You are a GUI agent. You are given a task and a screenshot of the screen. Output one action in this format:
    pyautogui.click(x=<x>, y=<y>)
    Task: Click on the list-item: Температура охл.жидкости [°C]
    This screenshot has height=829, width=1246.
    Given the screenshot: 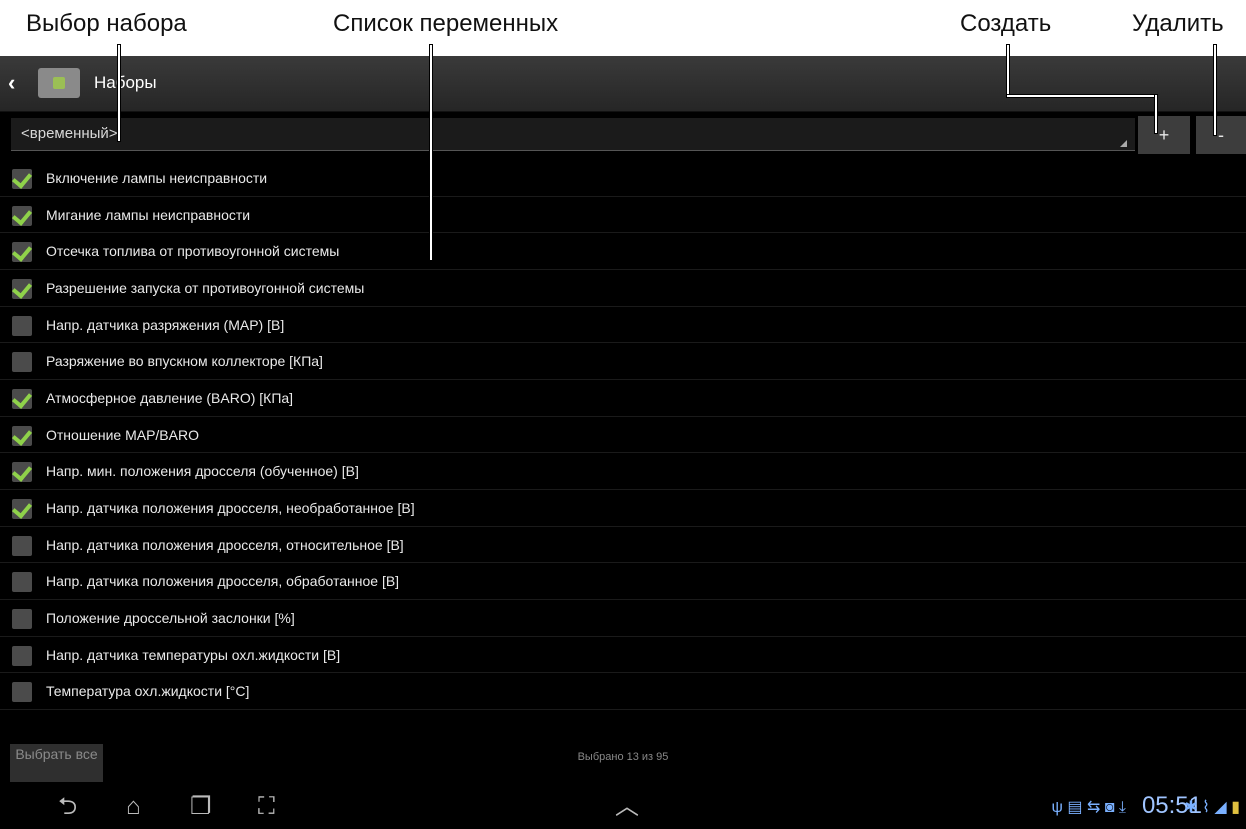 What is the action you would take?
    pyautogui.click(x=623, y=691)
    